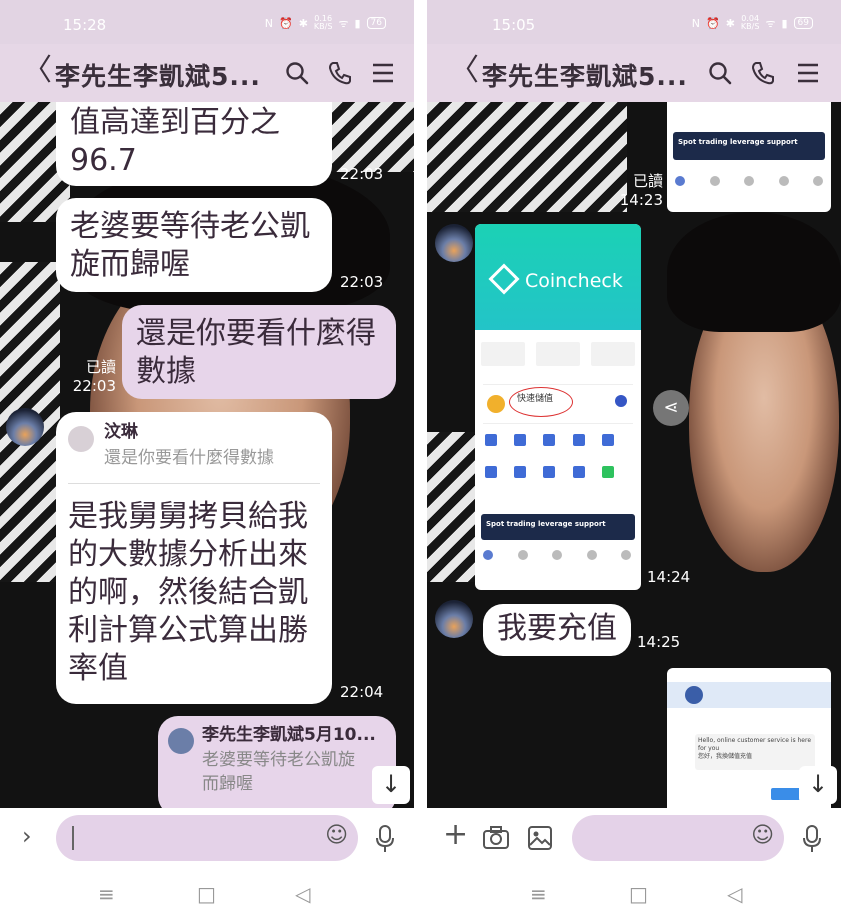  I want to click on text-cursor, so click(73, 838).